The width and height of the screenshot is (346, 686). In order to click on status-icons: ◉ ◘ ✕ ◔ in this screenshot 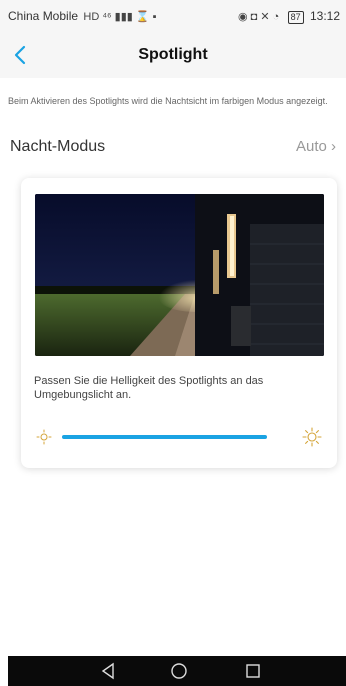, I will do `click(258, 17)`.